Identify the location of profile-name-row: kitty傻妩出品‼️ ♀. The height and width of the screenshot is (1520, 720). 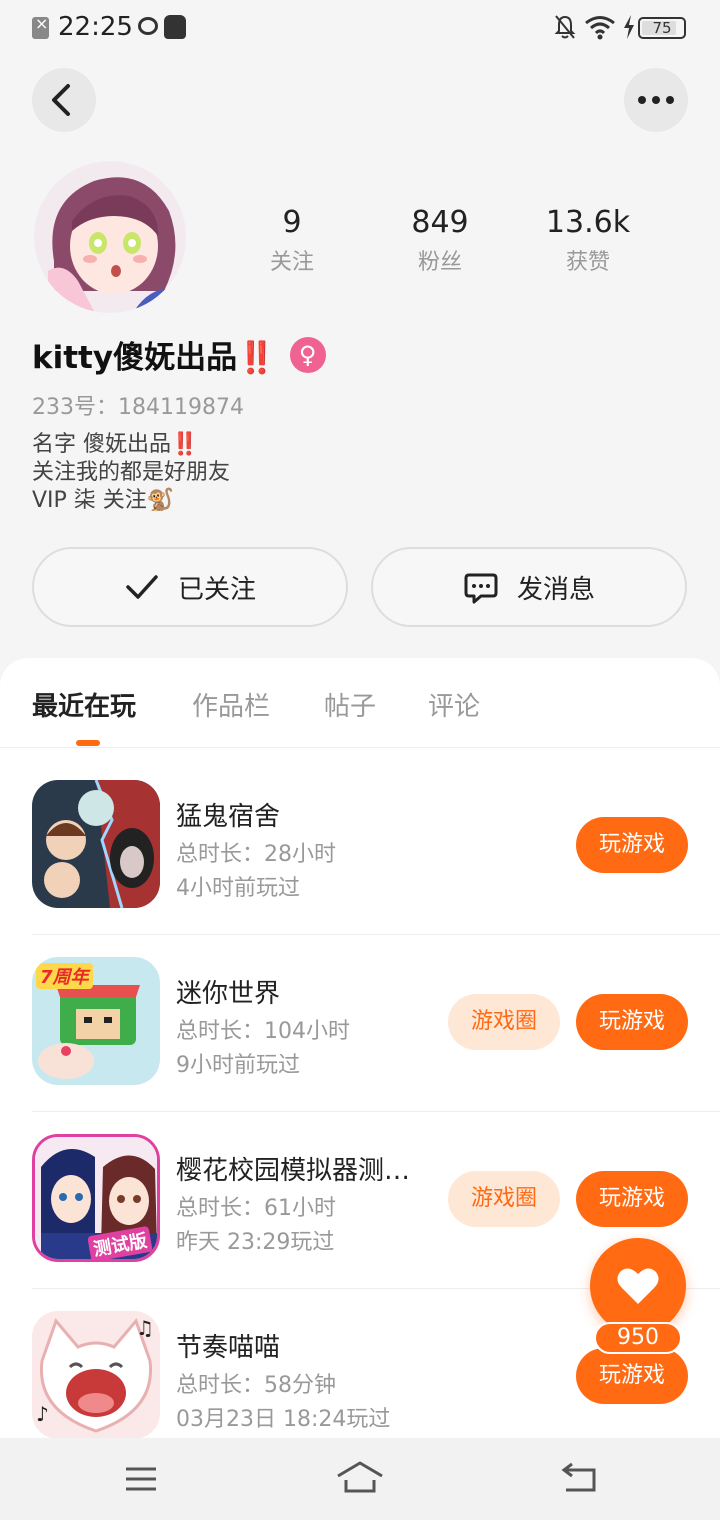
(179, 354).